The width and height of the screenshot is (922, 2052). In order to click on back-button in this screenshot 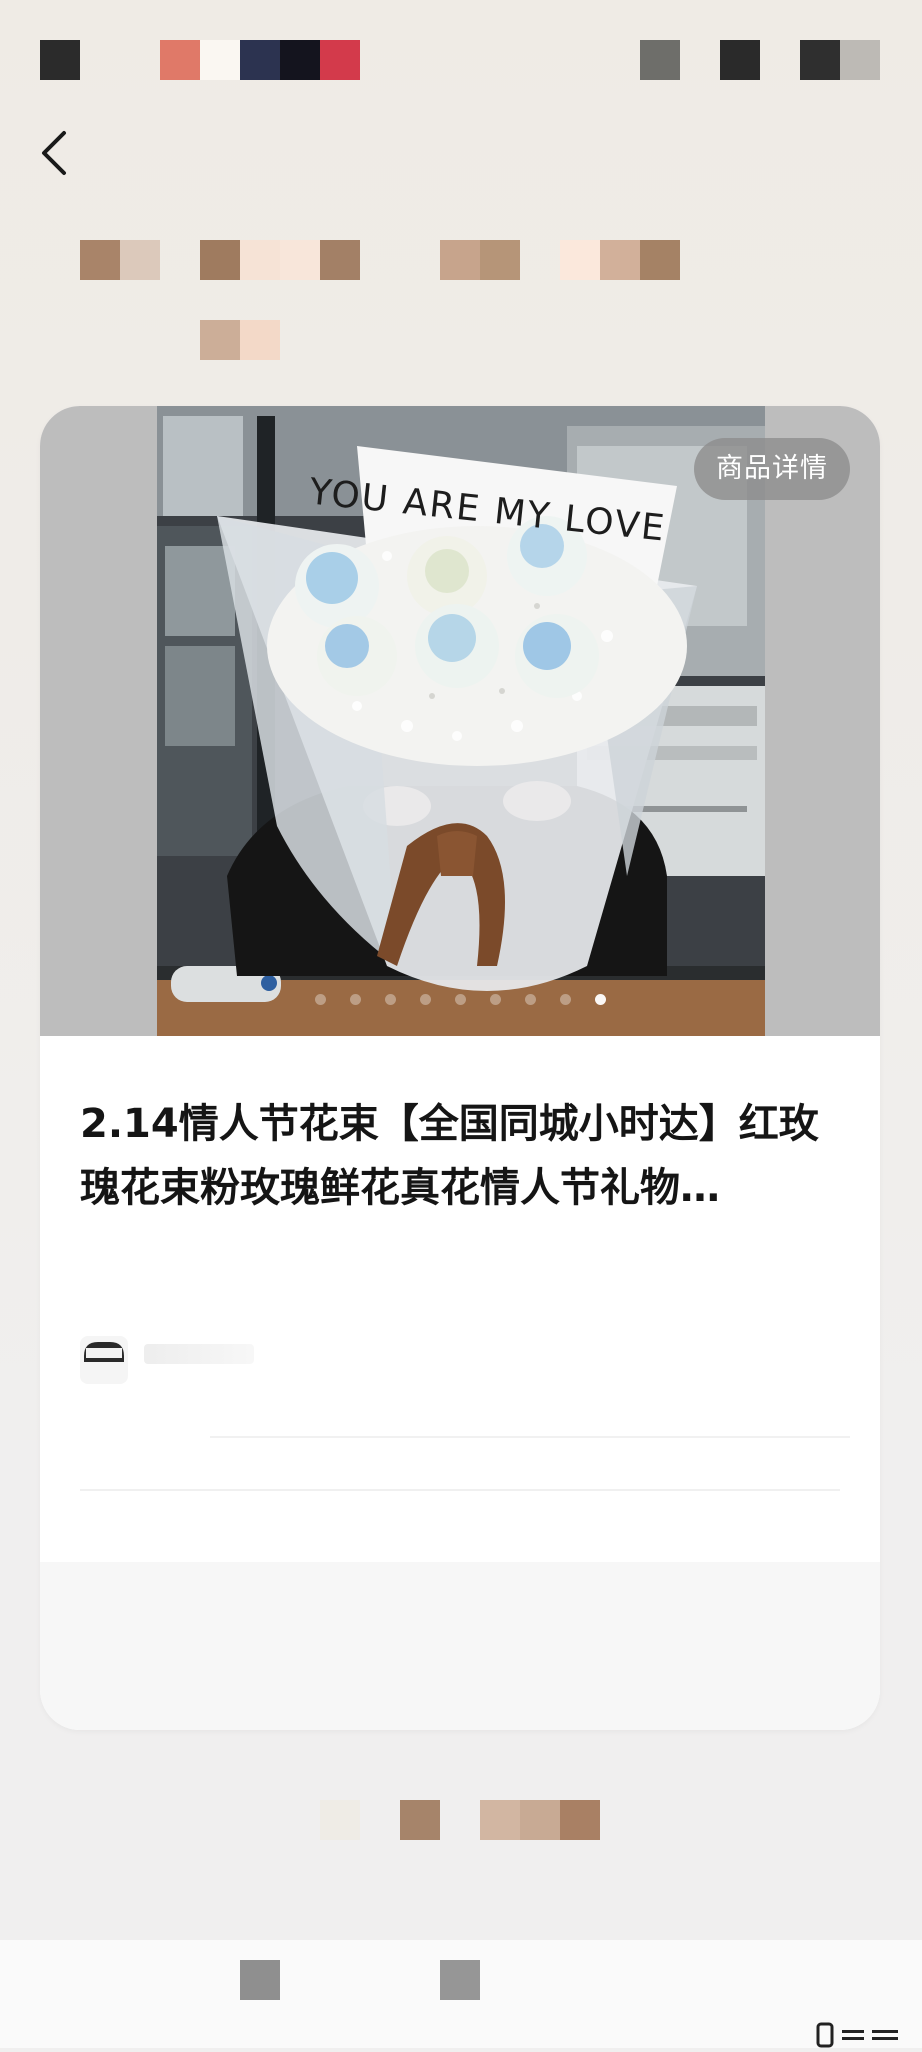, I will do `click(56, 153)`.